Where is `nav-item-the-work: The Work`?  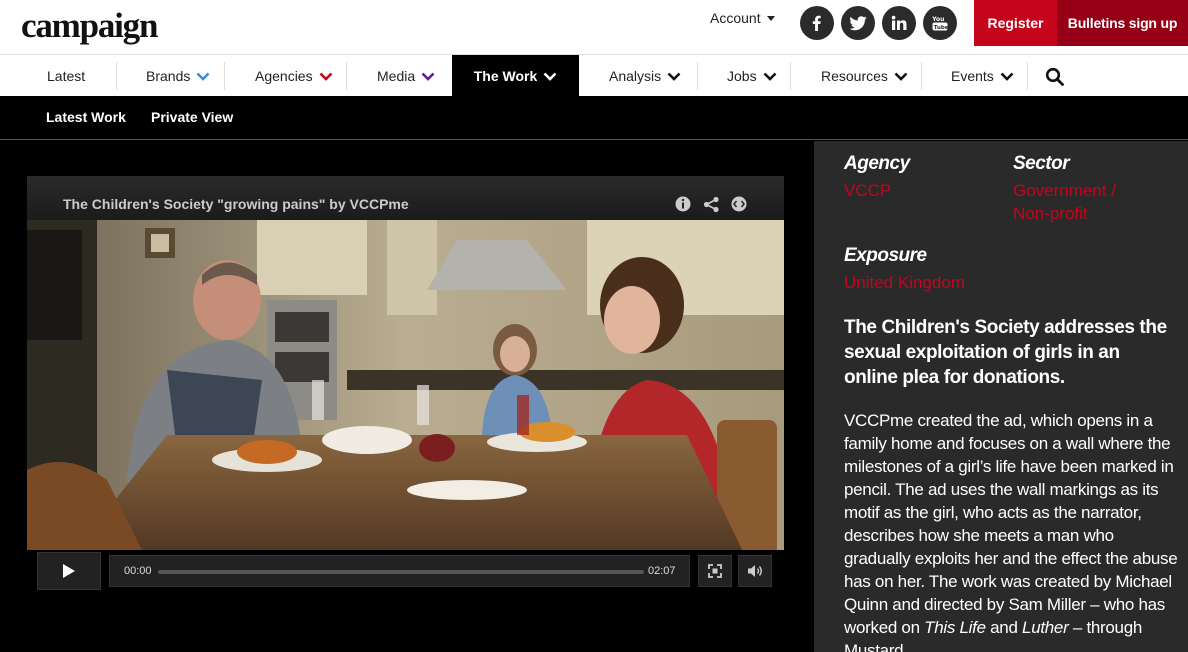 nav-item-the-work: The Work is located at coordinates (515, 76).